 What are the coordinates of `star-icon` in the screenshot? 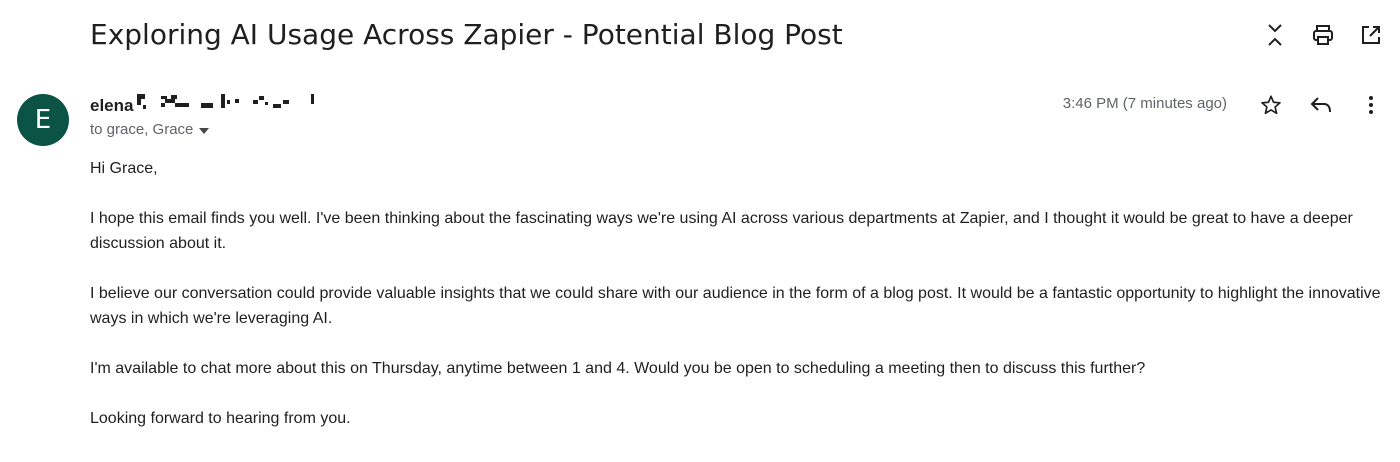 It's located at (1271, 105).